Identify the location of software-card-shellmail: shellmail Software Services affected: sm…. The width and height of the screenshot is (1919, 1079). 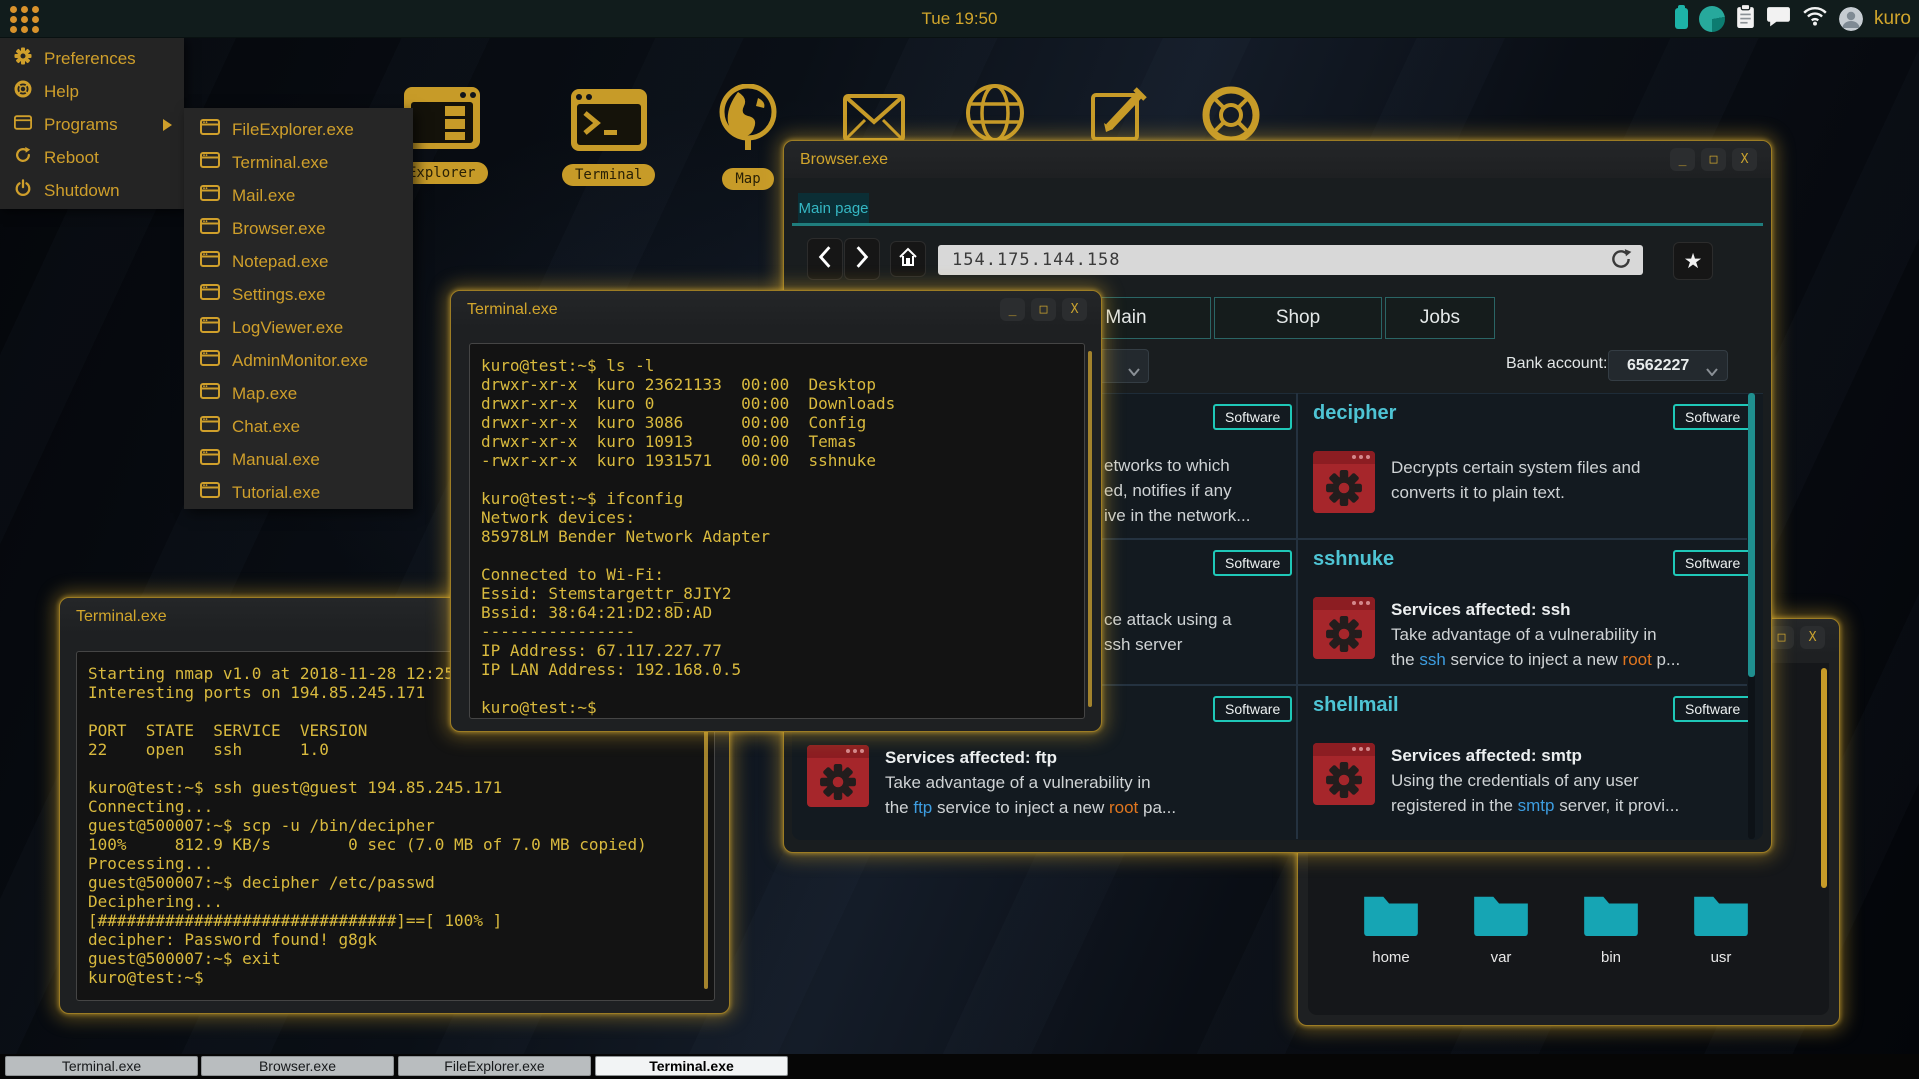
(1525, 757).